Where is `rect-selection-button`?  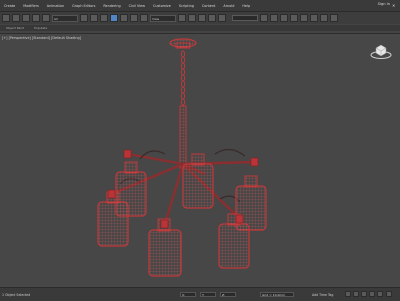
rect-selection-button is located at coordinates (104, 18).